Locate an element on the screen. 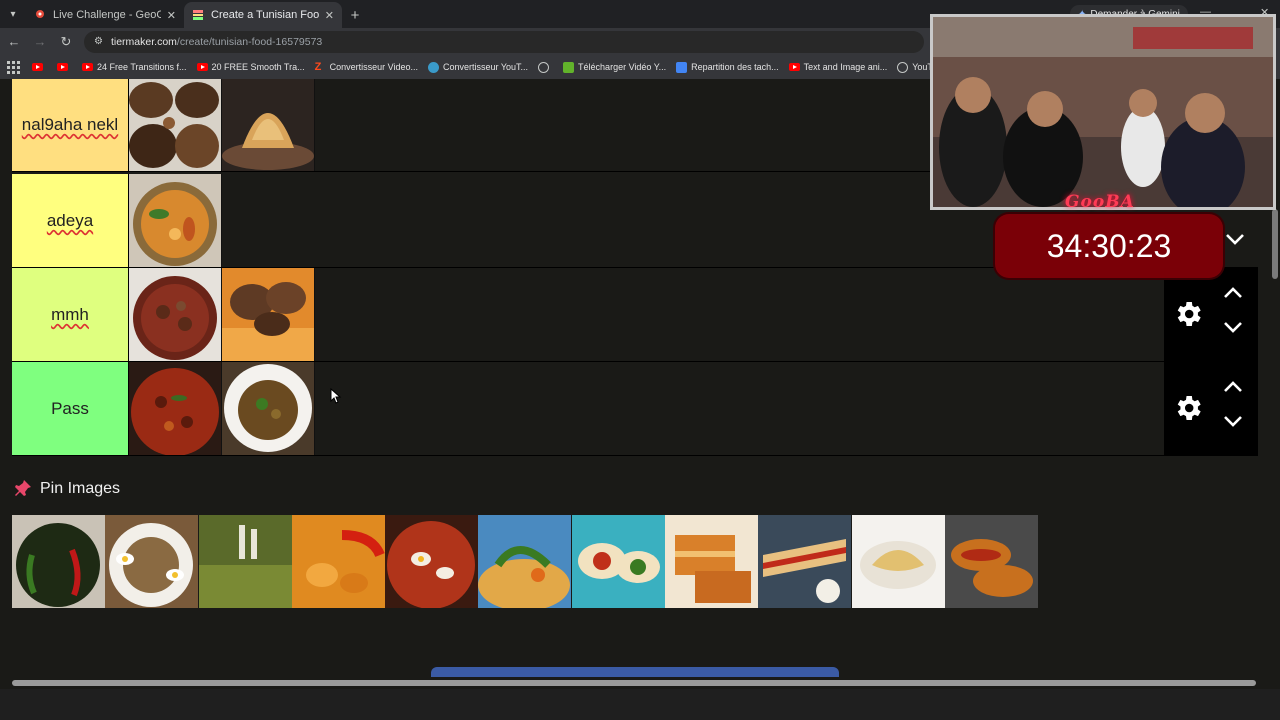 The height and width of the screenshot is (720, 1280). forward-arrow-icon: → is located at coordinates (40, 42).